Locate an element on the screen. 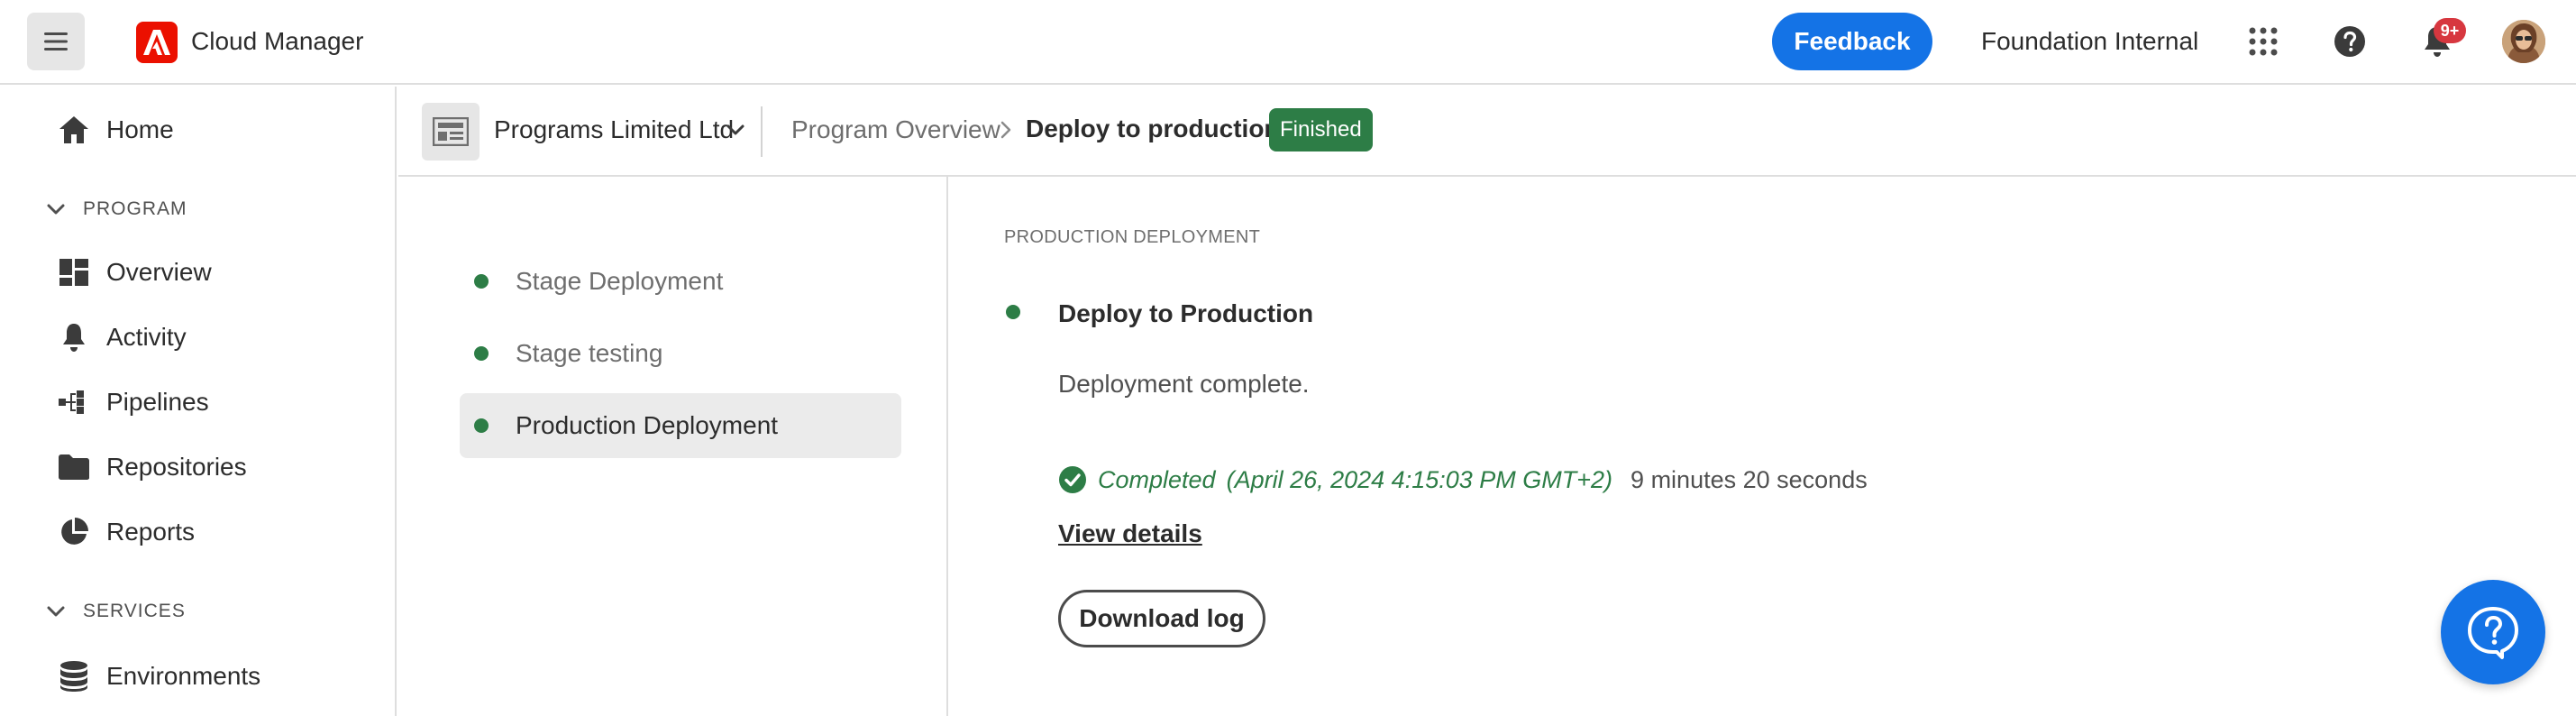 This screenshot has height=716, width=2576. sidebar-item-environments: Environments is located at coordinates (159, 676).